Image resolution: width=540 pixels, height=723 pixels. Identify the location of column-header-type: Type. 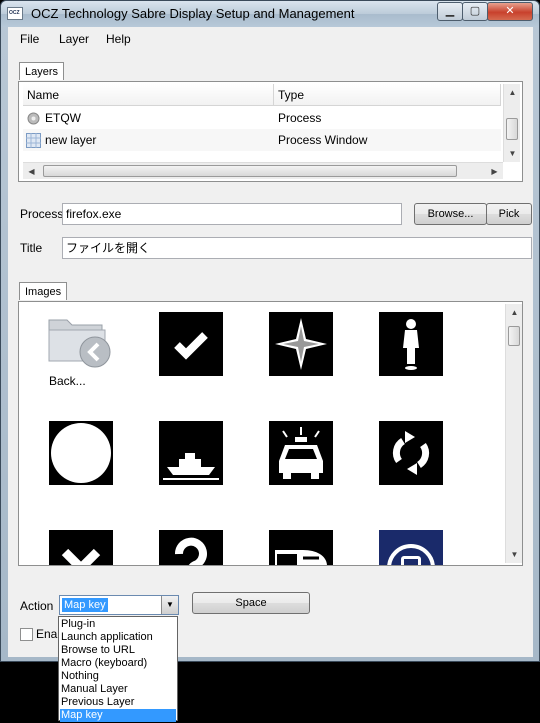
(387, 95).